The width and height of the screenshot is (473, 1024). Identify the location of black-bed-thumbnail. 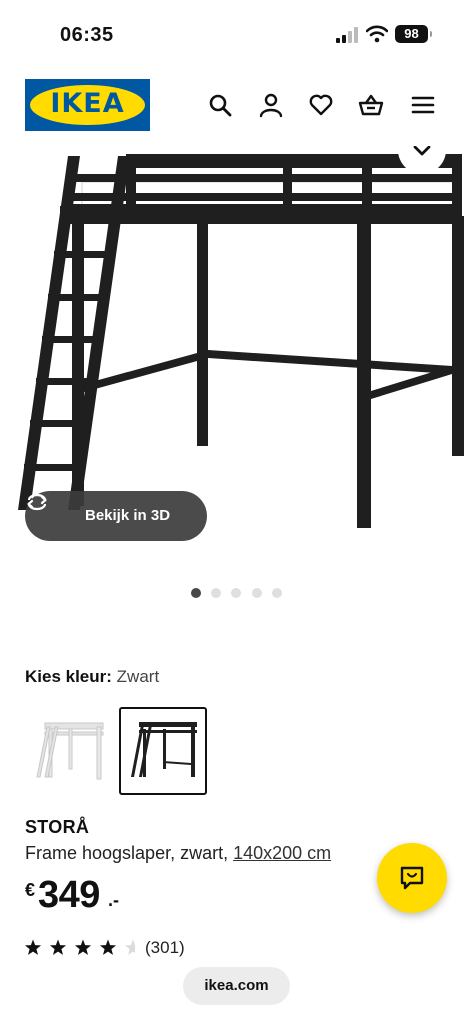
(164, 749).